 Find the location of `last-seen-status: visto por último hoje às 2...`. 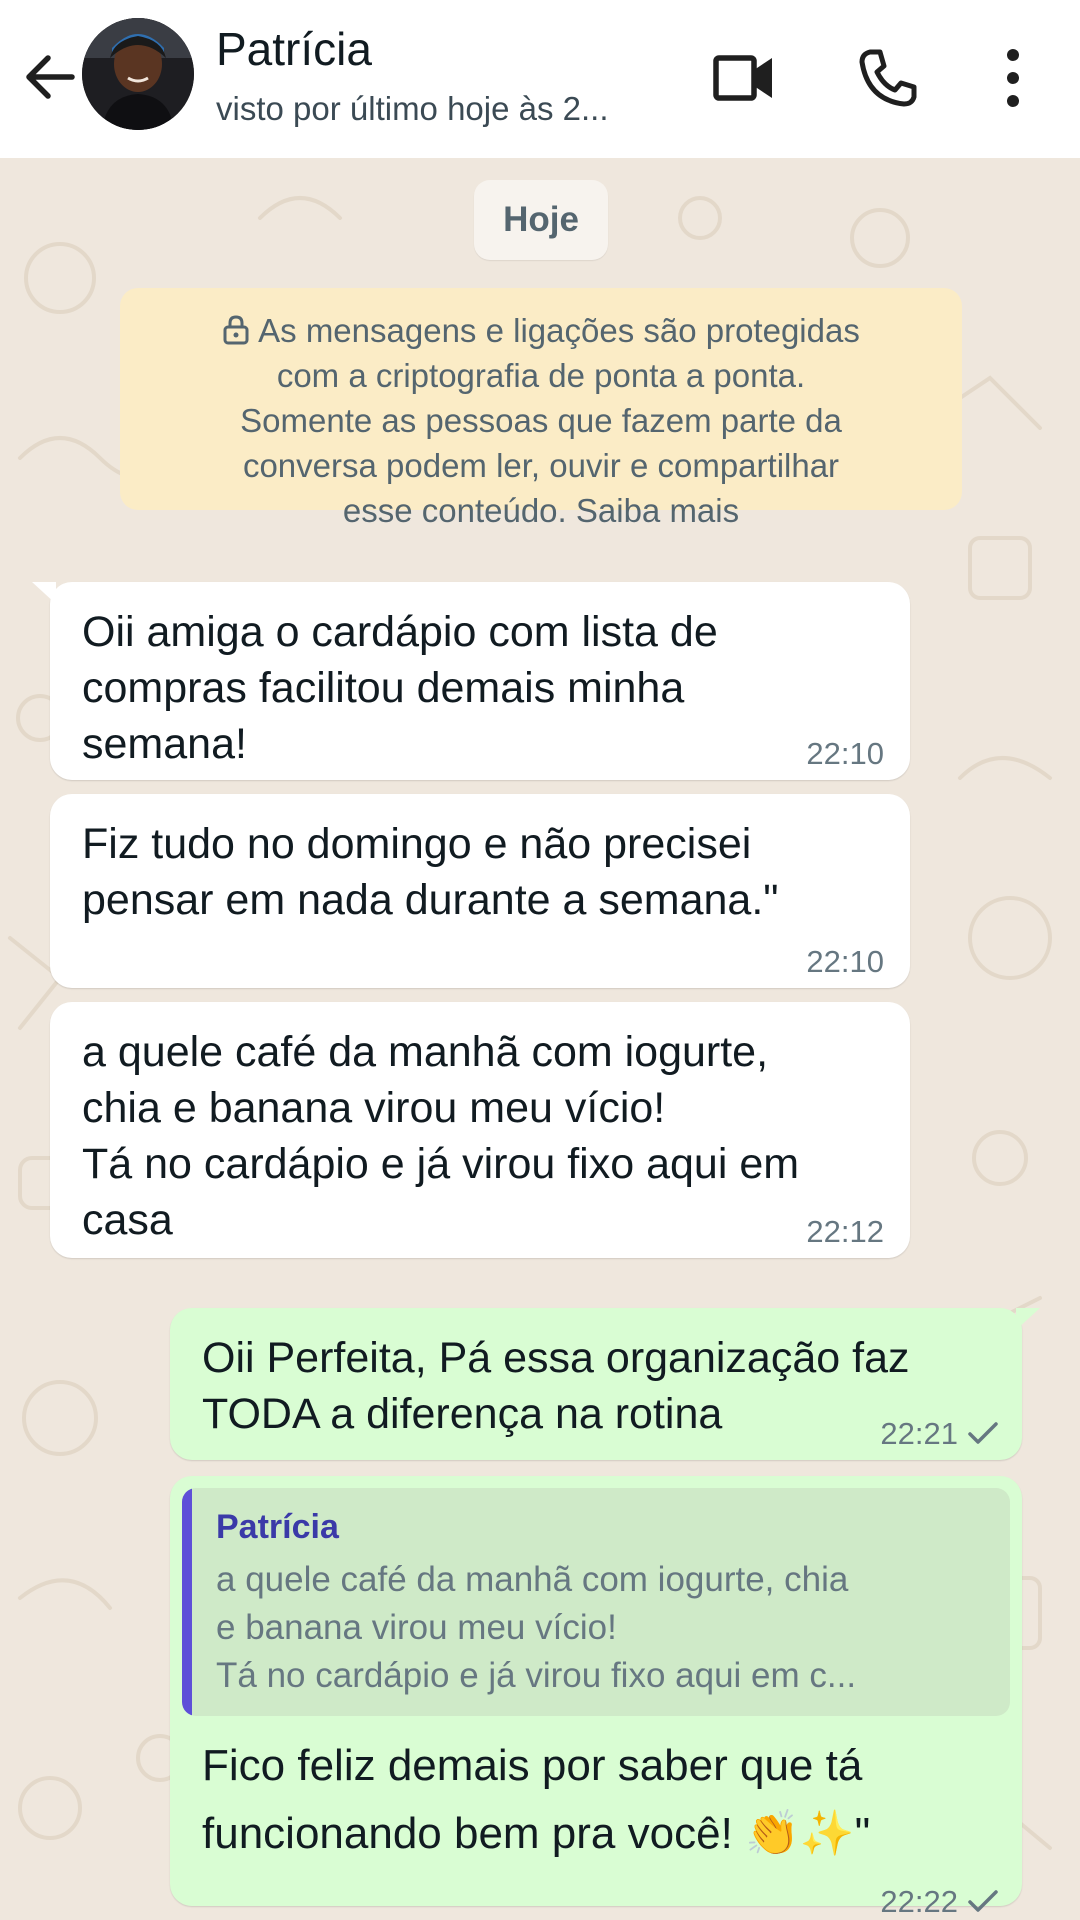

last-seen-status: visto por último hoje às 2... is located at coordinates (412, 108).